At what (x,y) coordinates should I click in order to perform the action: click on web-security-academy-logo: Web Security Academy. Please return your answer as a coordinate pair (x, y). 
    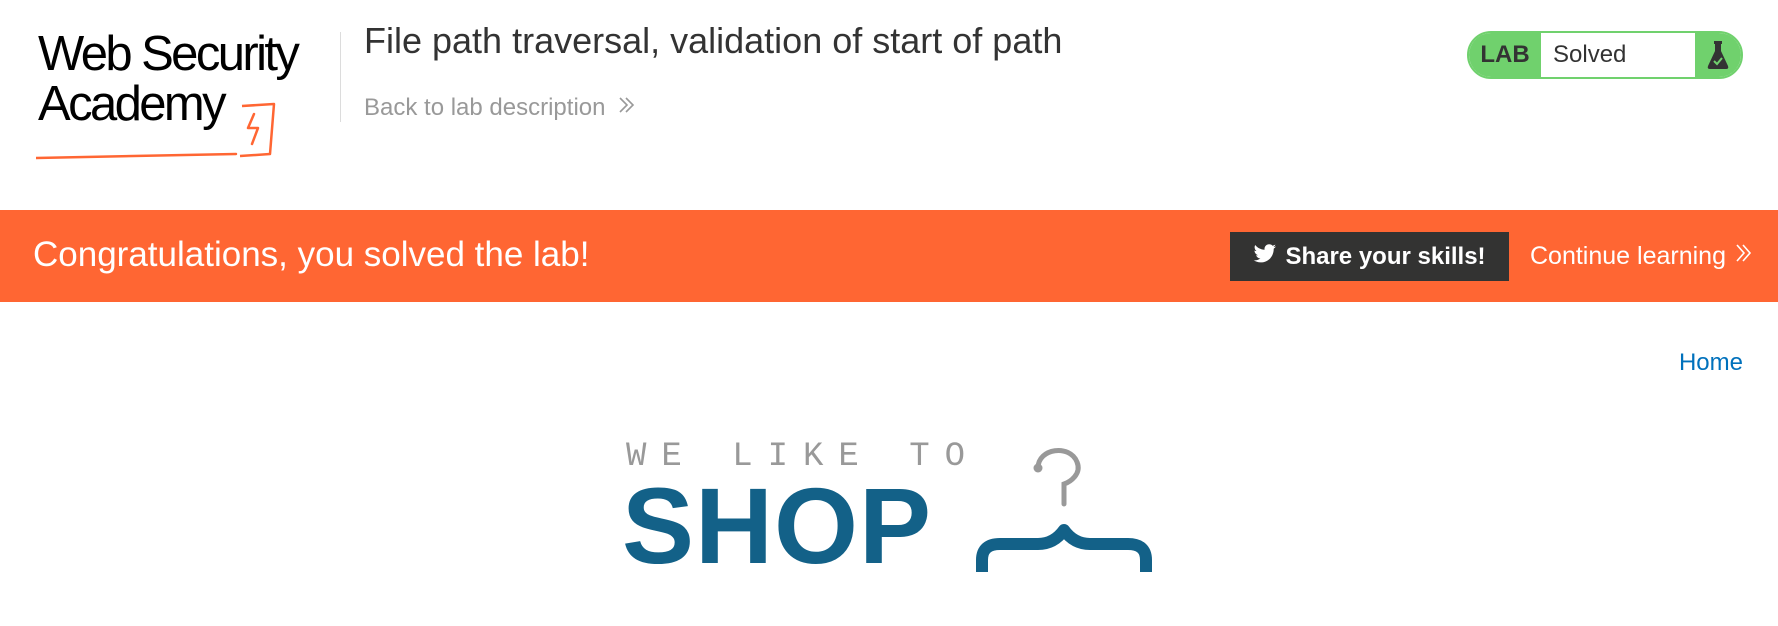
    Looking at the image, I should click on (186, 93).